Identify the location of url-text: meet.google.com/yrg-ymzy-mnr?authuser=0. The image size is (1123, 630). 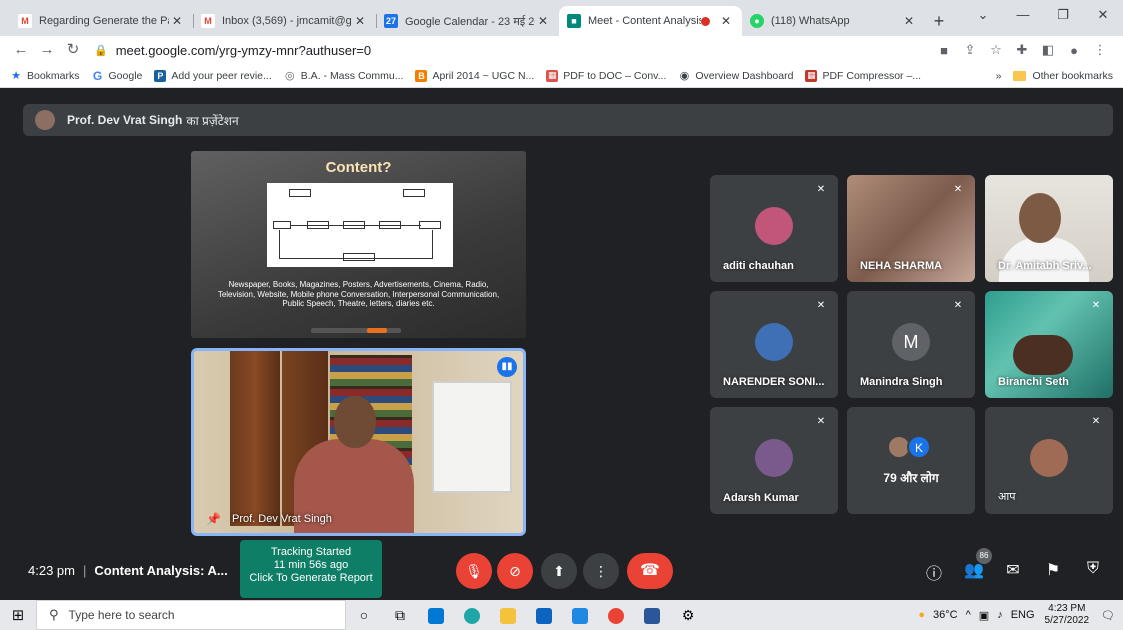
(243, 50).